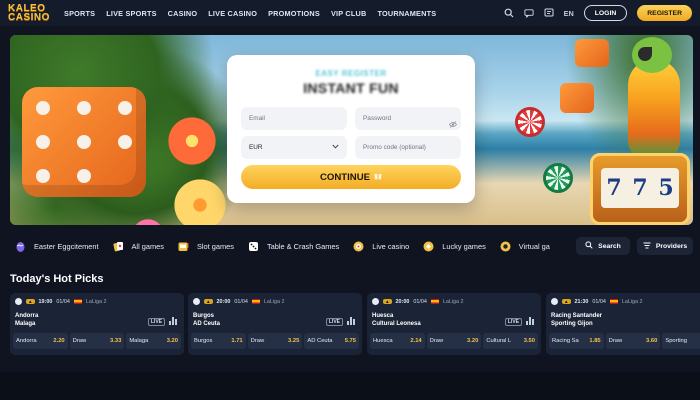  Describe the element at coordinates (613, 301) in the screenshot. I see `spain-flag-icon` at that location.